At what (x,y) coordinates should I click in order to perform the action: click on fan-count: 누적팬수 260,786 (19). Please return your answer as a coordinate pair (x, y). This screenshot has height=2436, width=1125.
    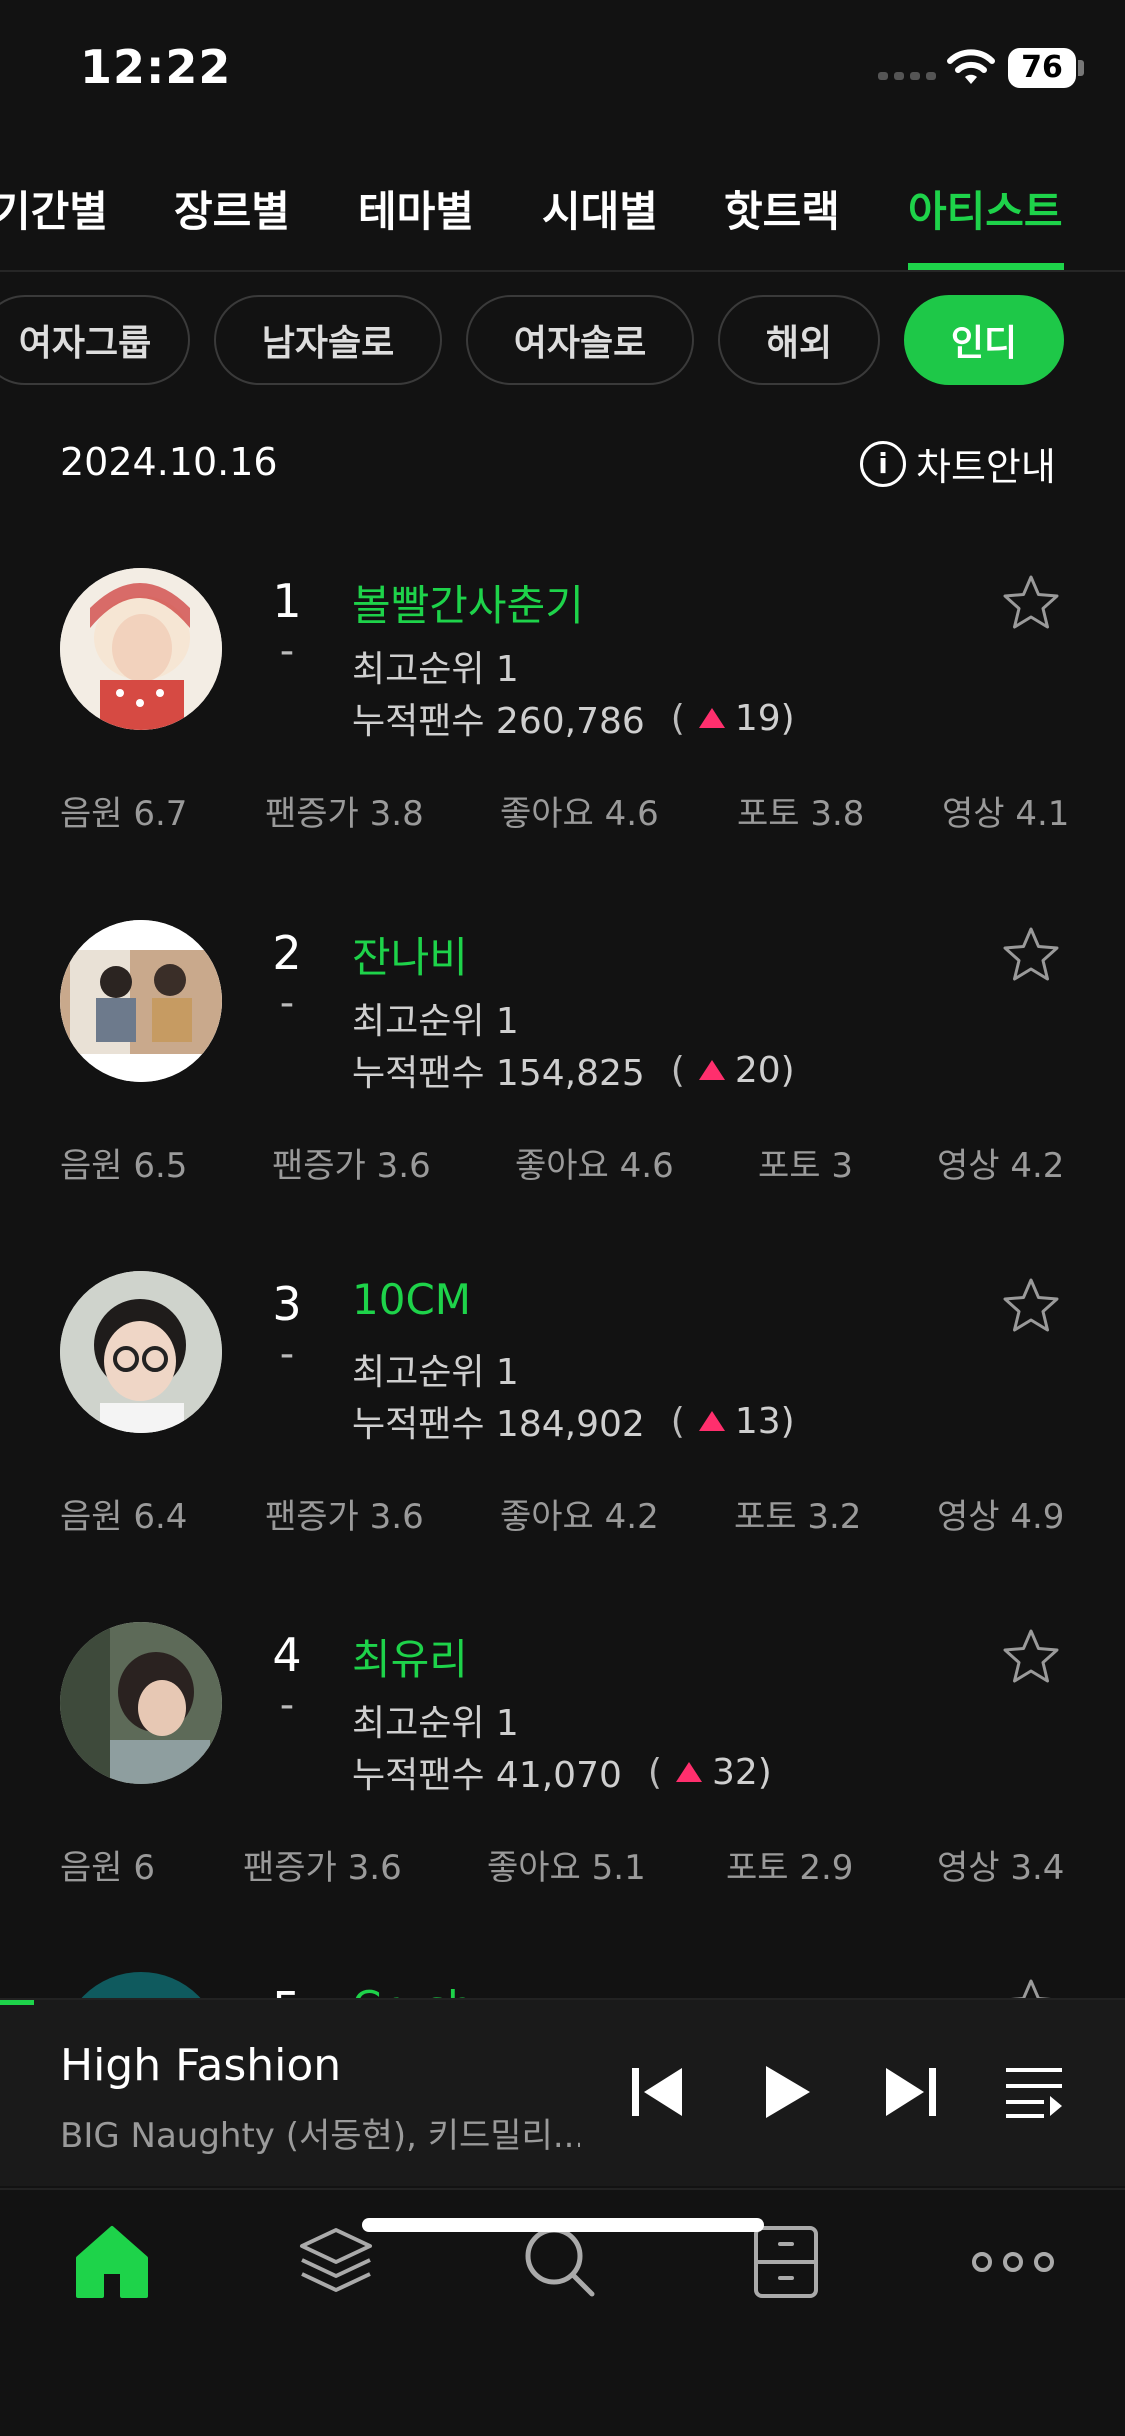
    Looking at the image, I should click on (573, 718).